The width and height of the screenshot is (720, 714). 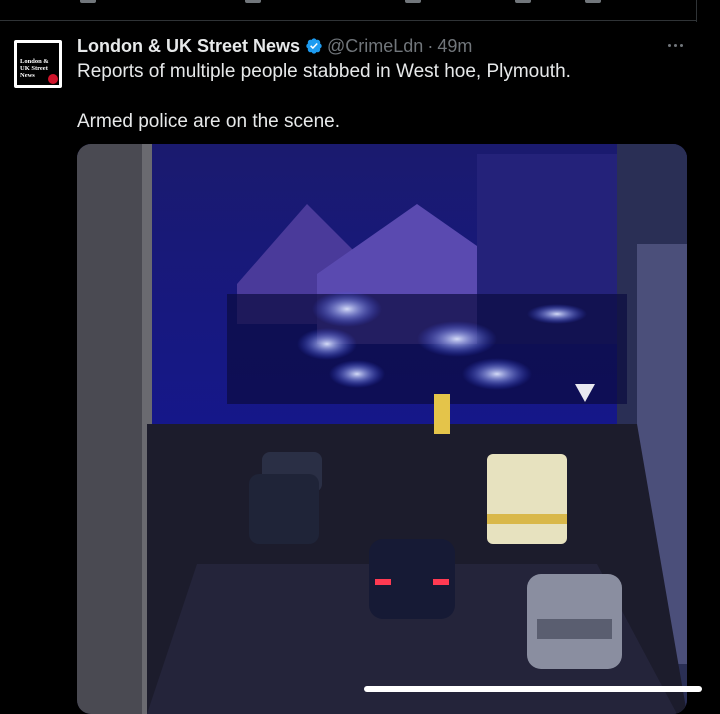 I want to click on divider, so click(x=348, y=20).